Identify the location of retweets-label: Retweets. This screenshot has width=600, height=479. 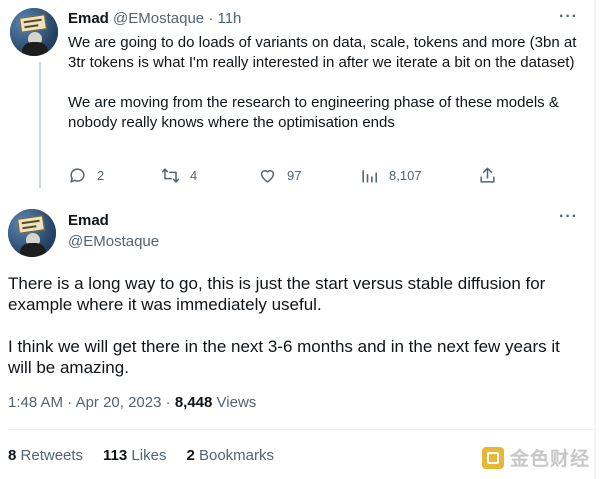
(52, 455).